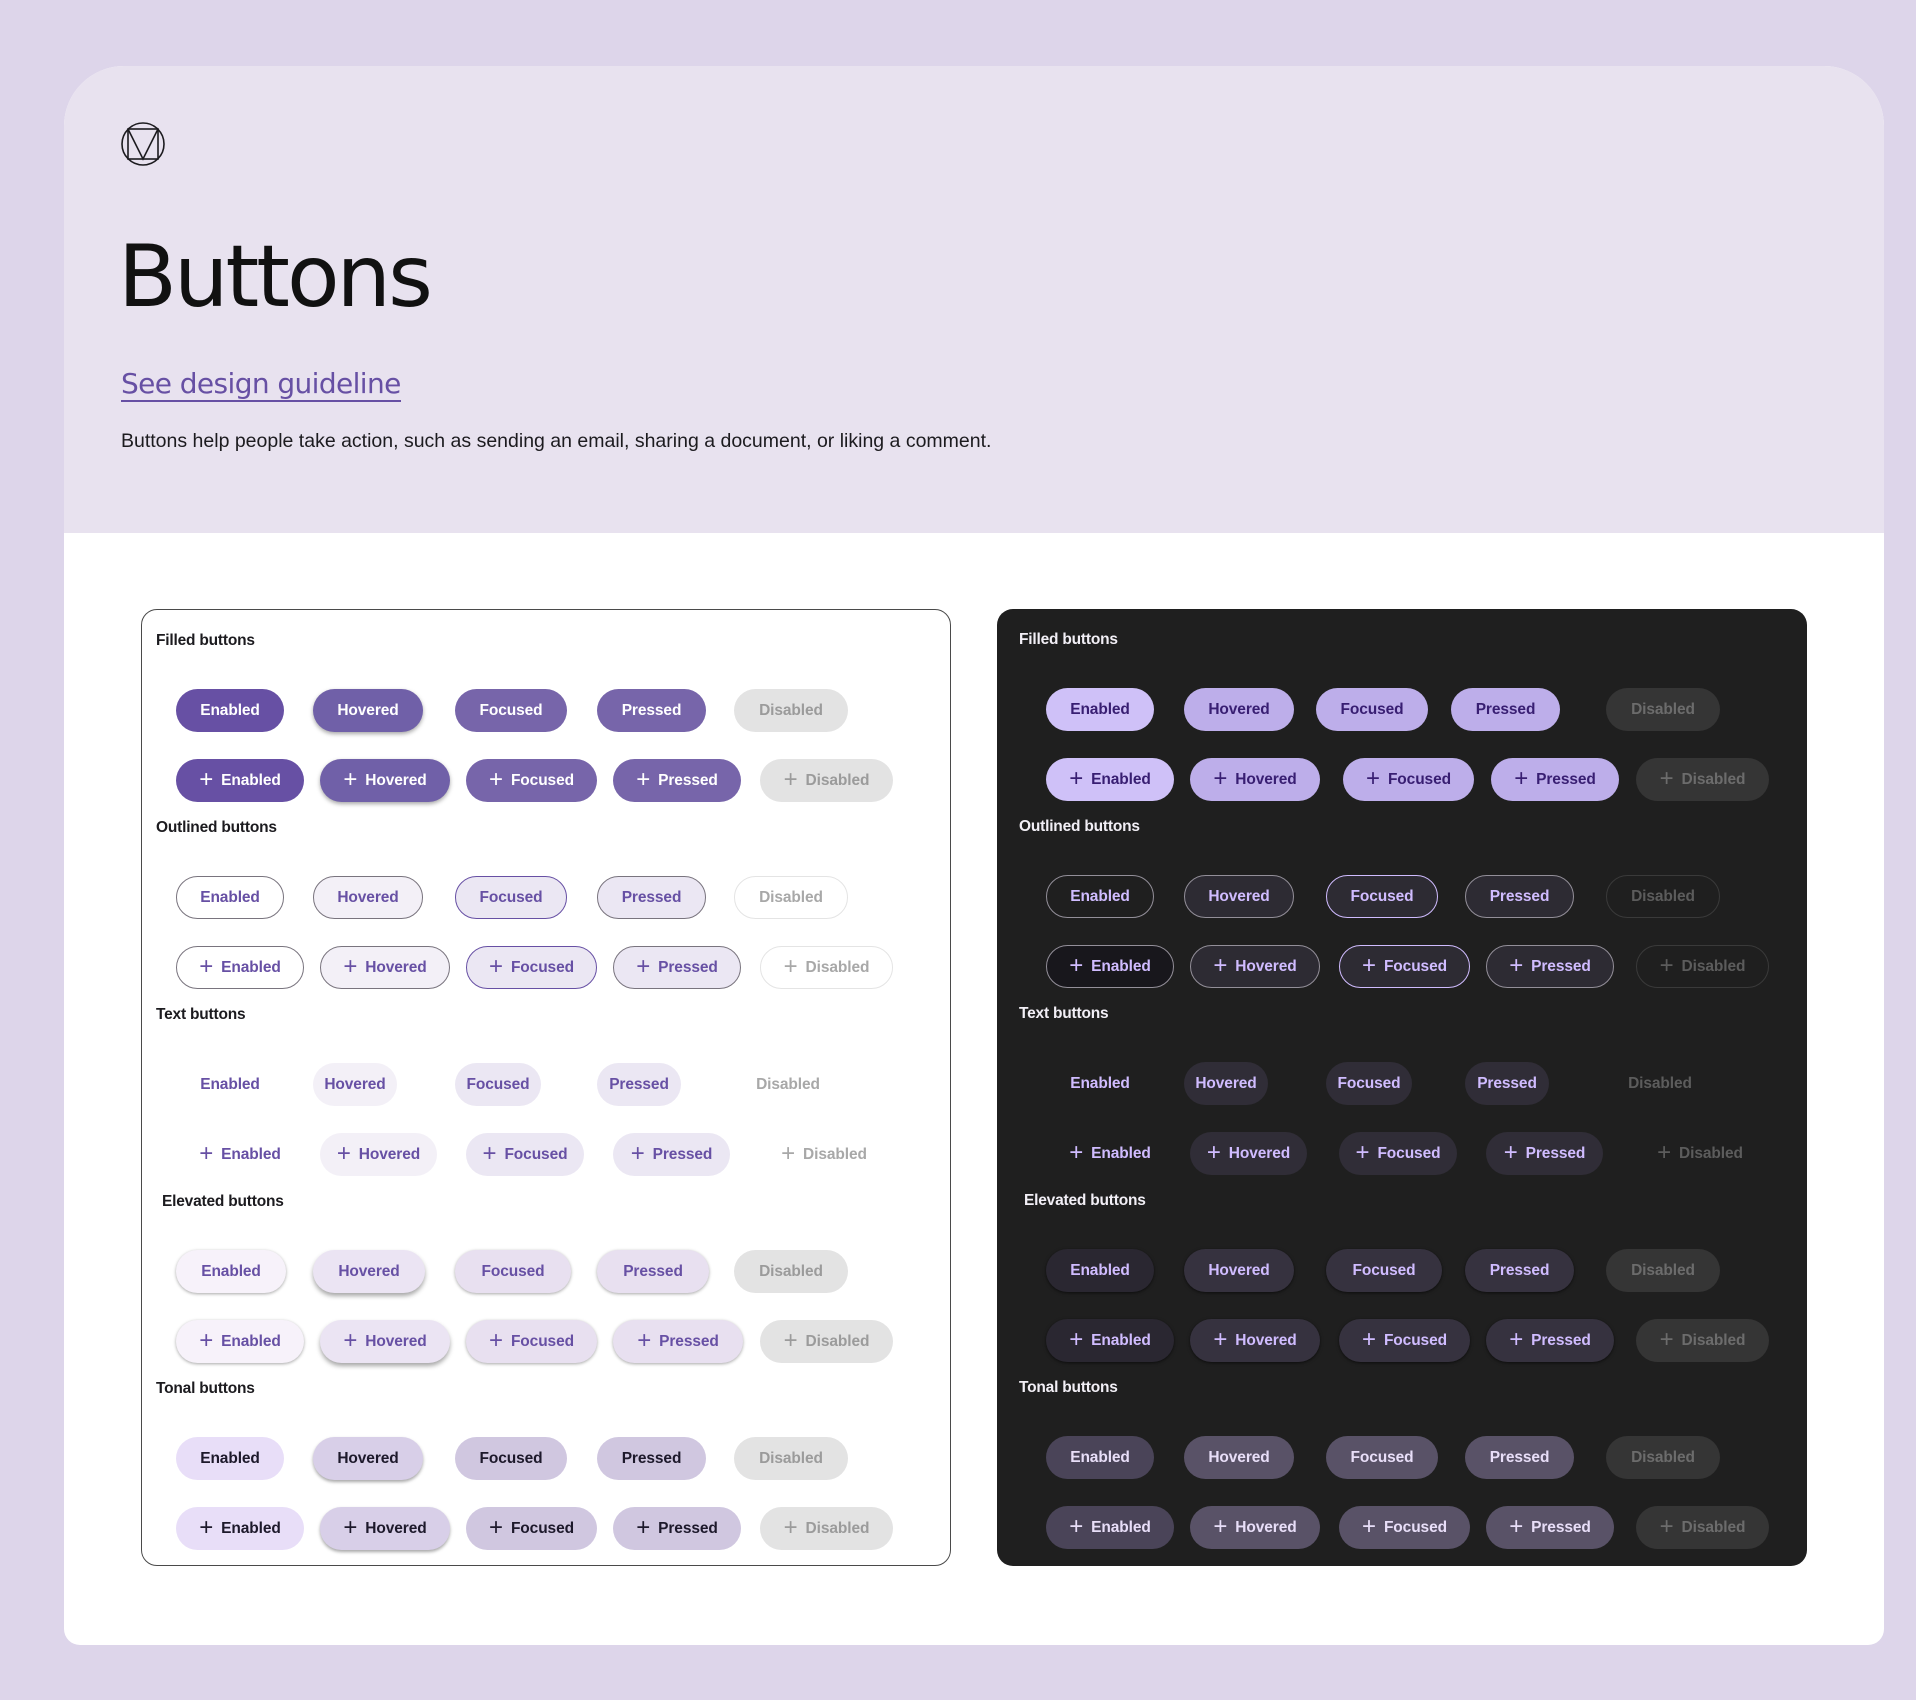 This screenshot has width=1916, height=1700. Describe the element at coordinates (677, 967) in the screenshot. I see `light-outlined-icon-button-pressed: + Pressed` at that location.